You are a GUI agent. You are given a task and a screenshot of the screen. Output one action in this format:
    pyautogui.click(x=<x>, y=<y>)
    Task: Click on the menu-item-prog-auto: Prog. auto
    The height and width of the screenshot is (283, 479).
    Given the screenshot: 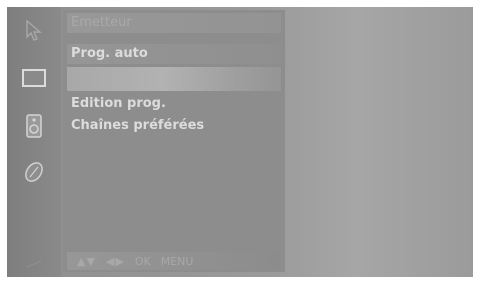 What is the action you would take?
    pyautogui.click(x=174, y=54)
    